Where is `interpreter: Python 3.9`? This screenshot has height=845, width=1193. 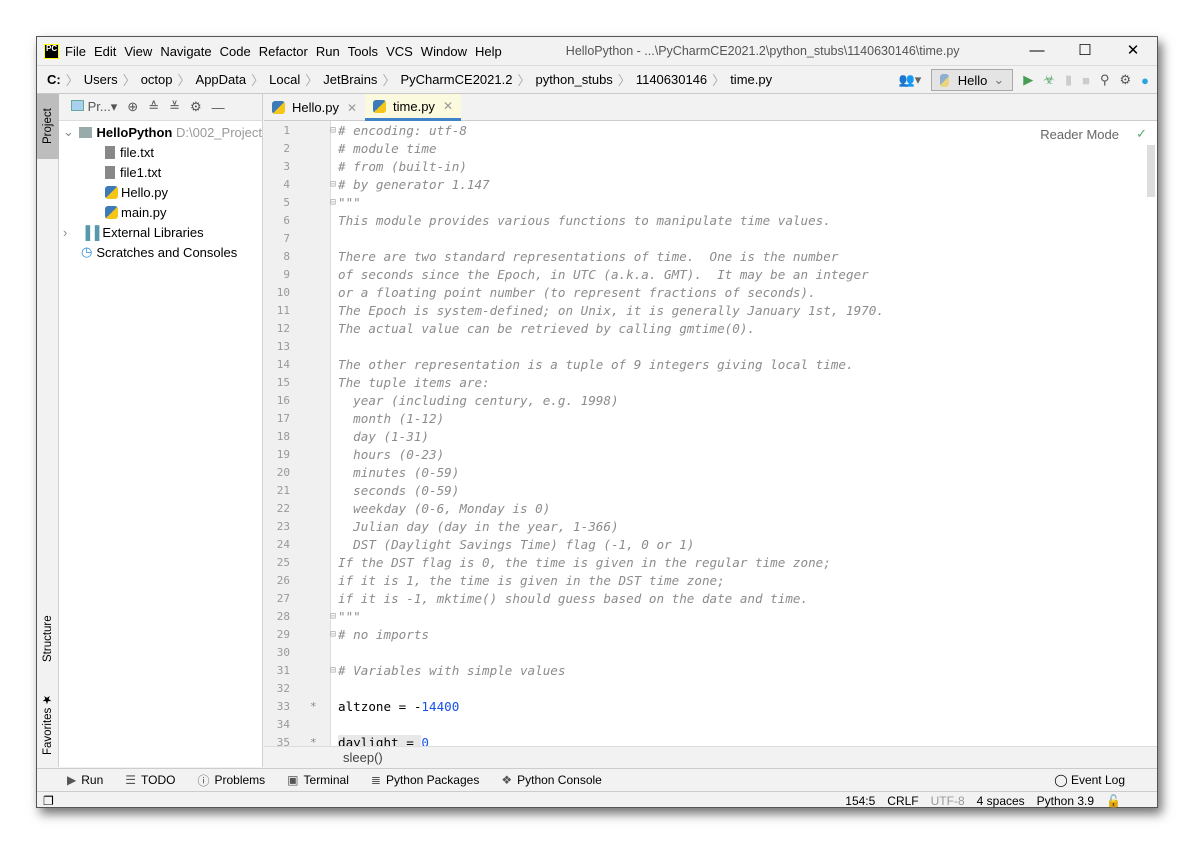
interpreter: Python 3.9 is located at coordinates (1065, 801).